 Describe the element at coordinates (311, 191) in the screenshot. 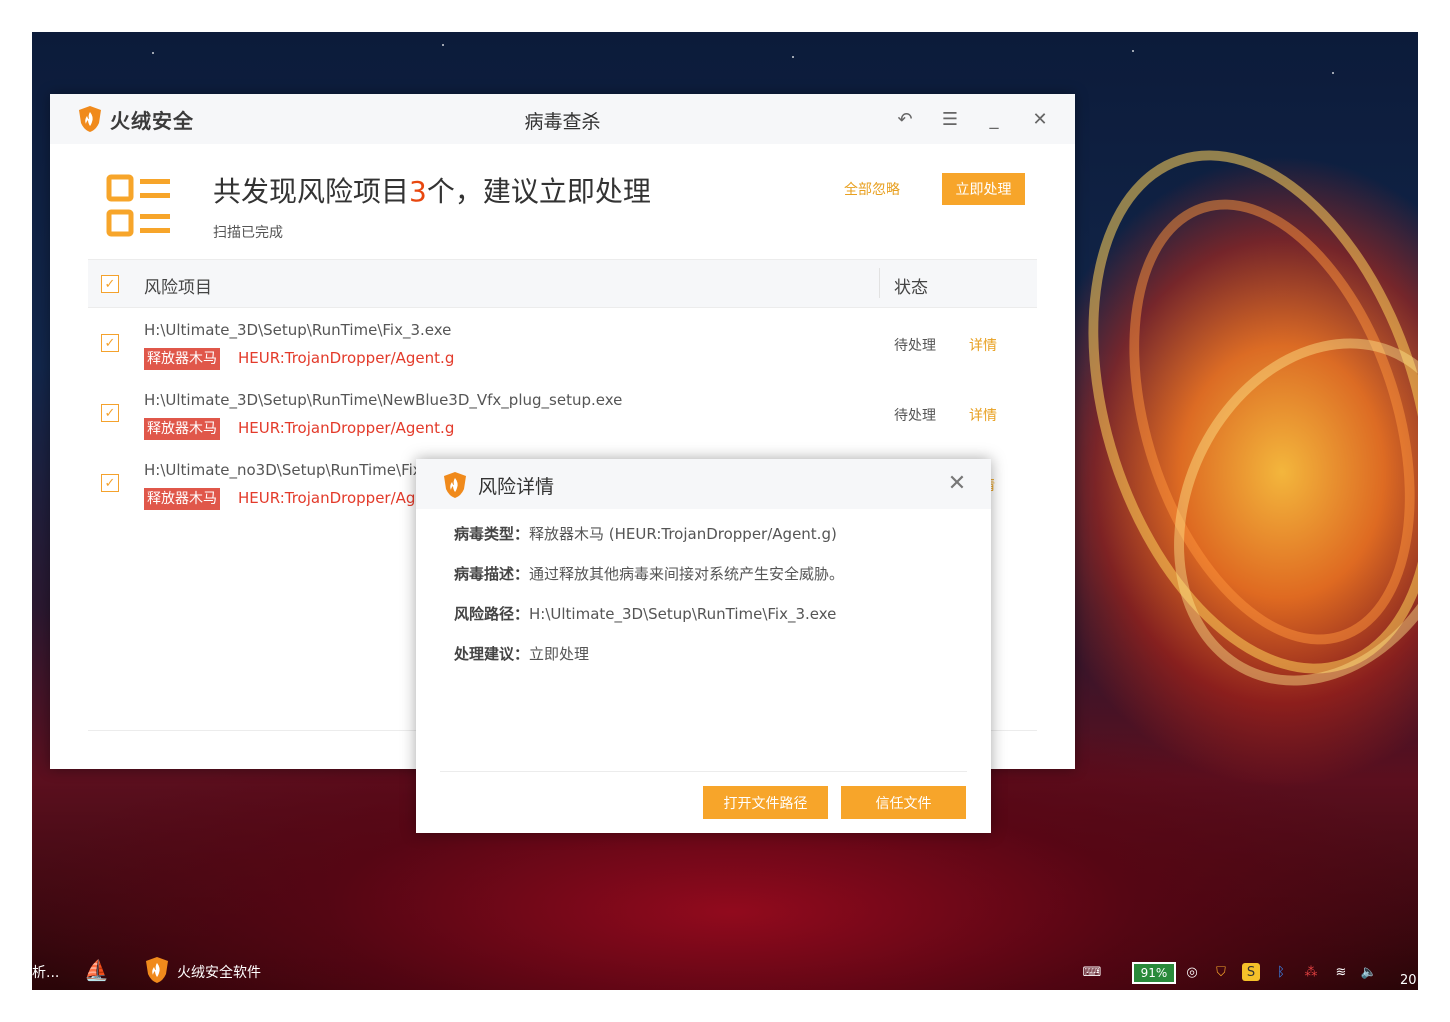

I see `headline-prefix: 共发现风险项目` at that location.